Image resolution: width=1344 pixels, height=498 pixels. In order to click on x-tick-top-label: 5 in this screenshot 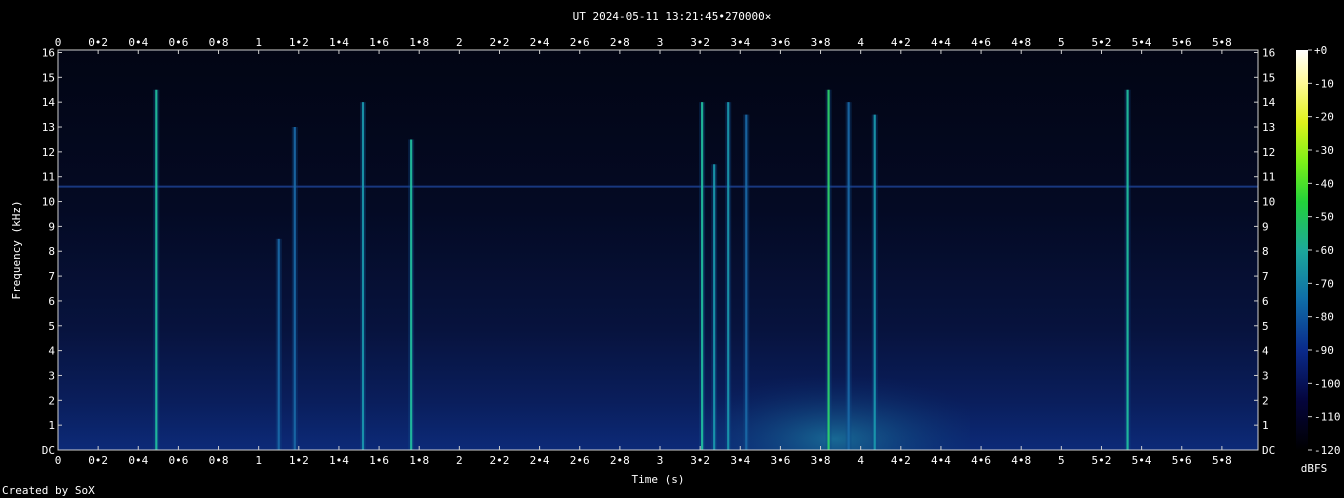, I will do `click(1061, 42)`.